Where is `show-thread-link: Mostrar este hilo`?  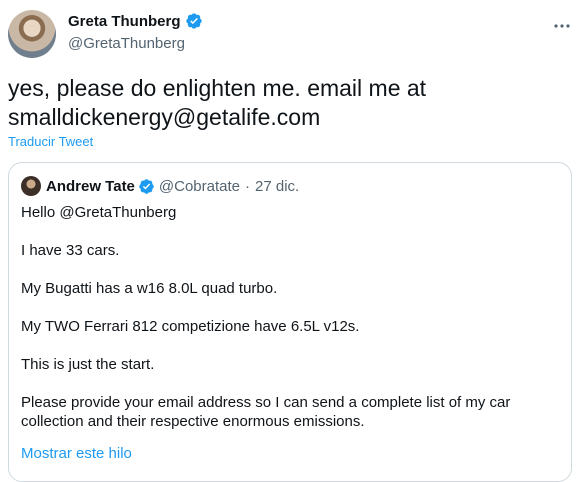 show-thread-link: Mostrar este hilo is located at coordinates (76, 453).